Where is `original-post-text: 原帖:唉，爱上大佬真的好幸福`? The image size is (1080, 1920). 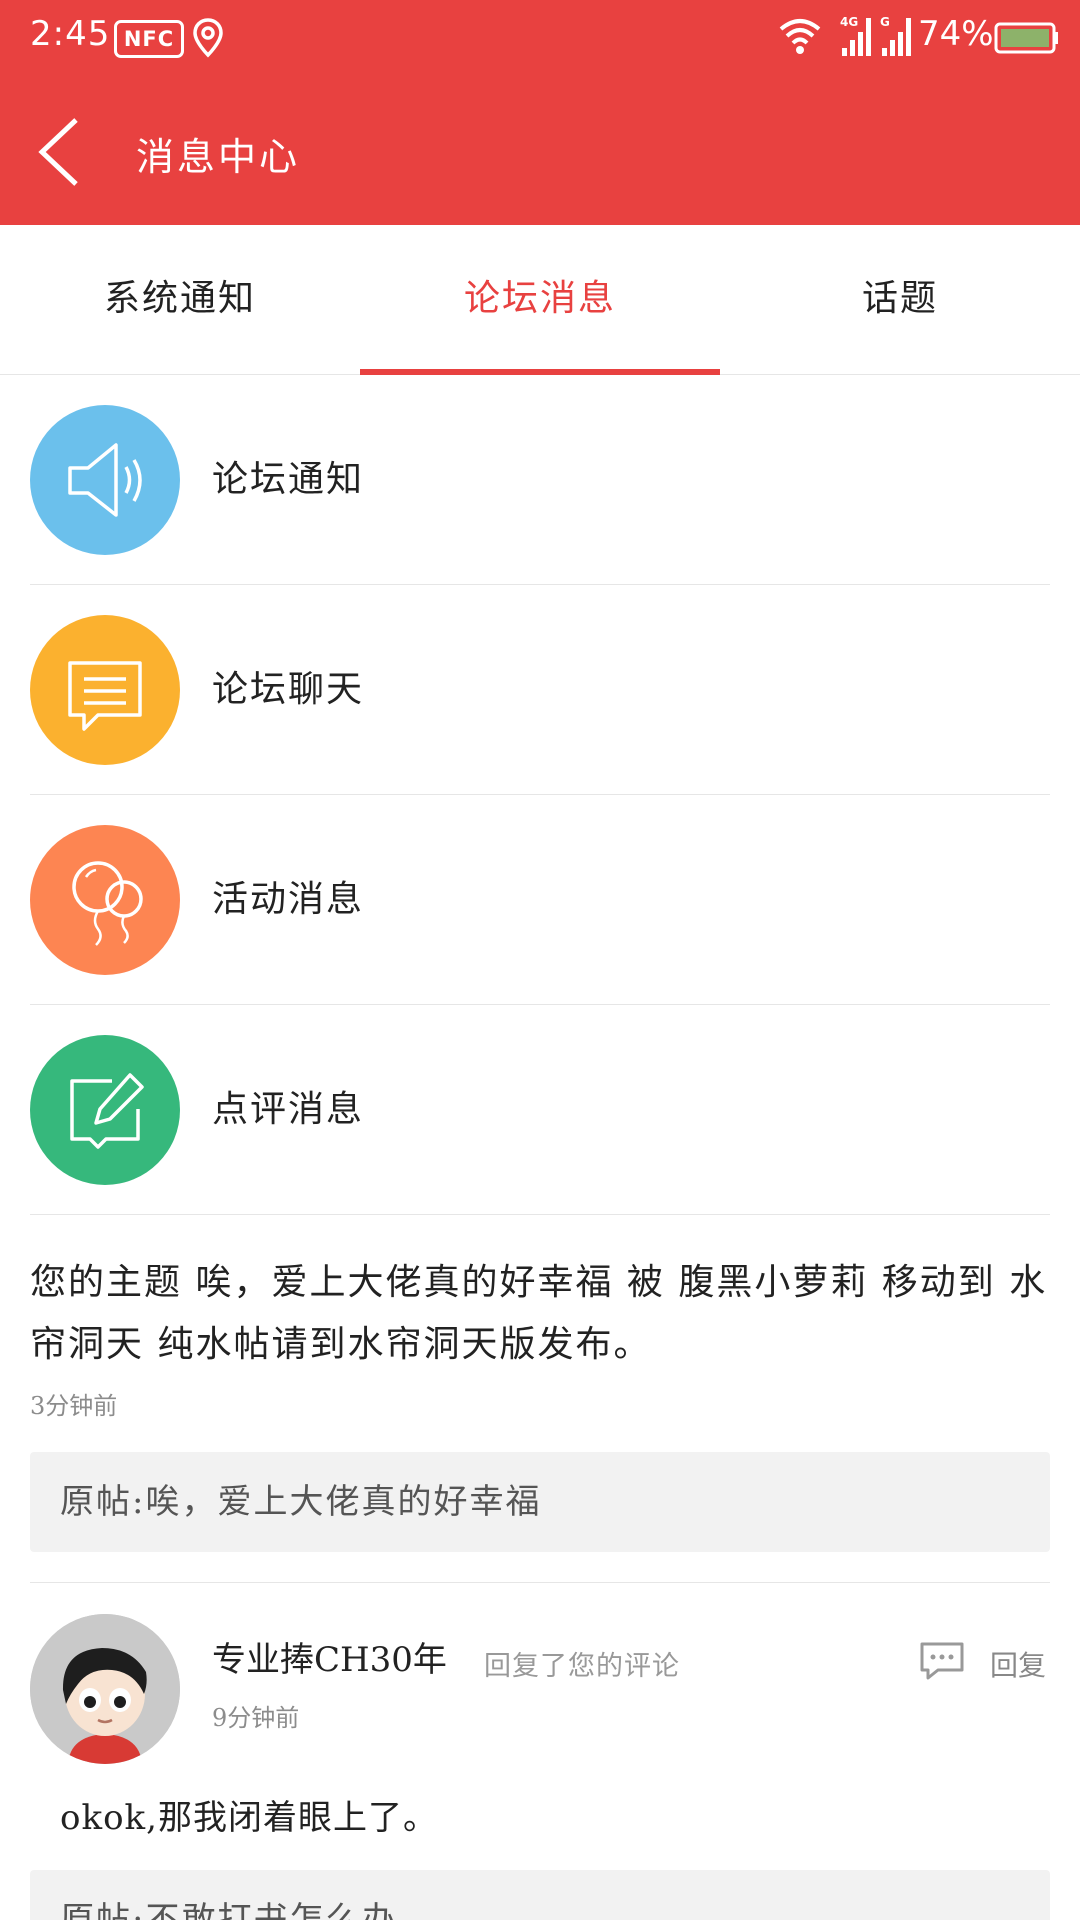
original-post-text: 原帖:唉，爱上大佬真的好幸福 is located at coordinates (301, 1502).